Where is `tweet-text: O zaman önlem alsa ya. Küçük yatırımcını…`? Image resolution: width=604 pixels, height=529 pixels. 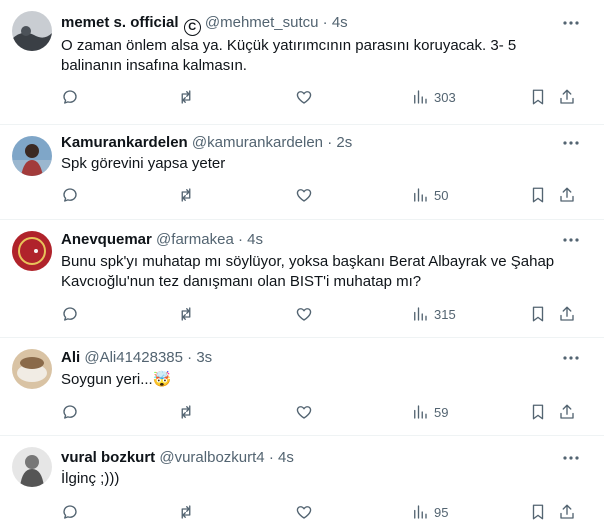
tweet-text: O zaman önlem alsa ya. Küçük yatırımcını… is located at coordinates (289, 55).